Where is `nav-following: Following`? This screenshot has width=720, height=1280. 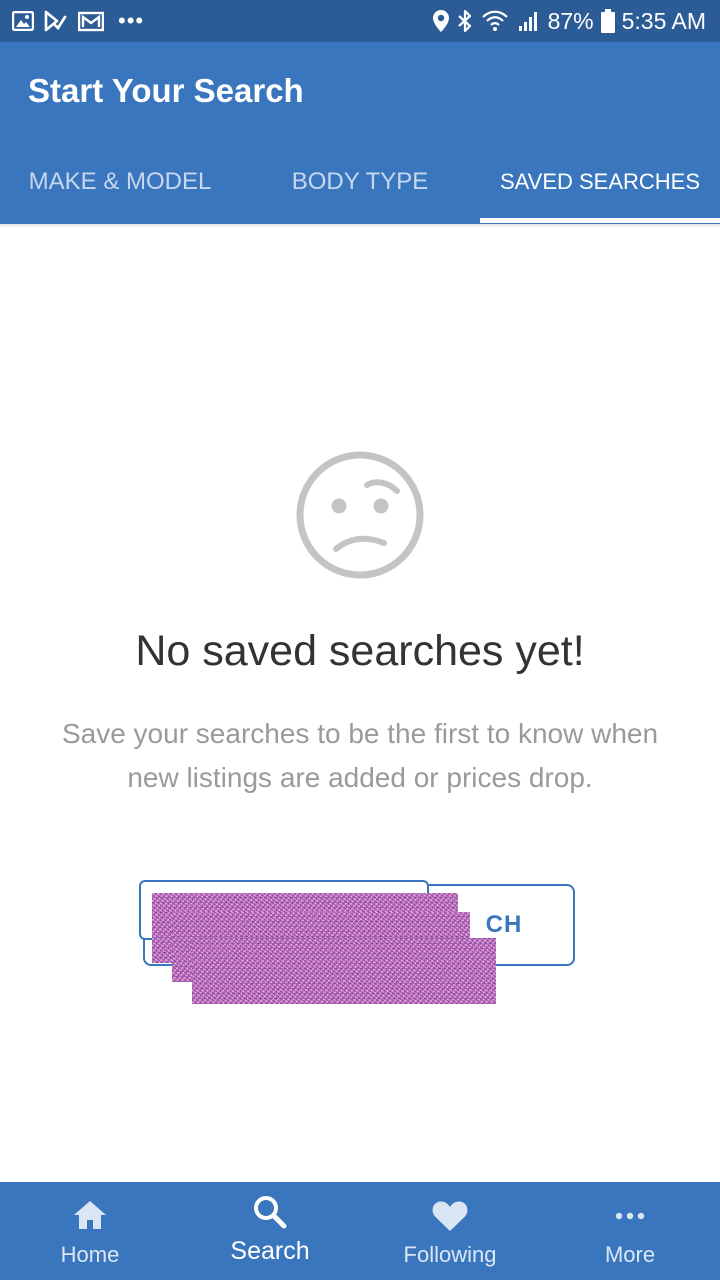 nav-following: Following is located at coordinates (450, 1231).